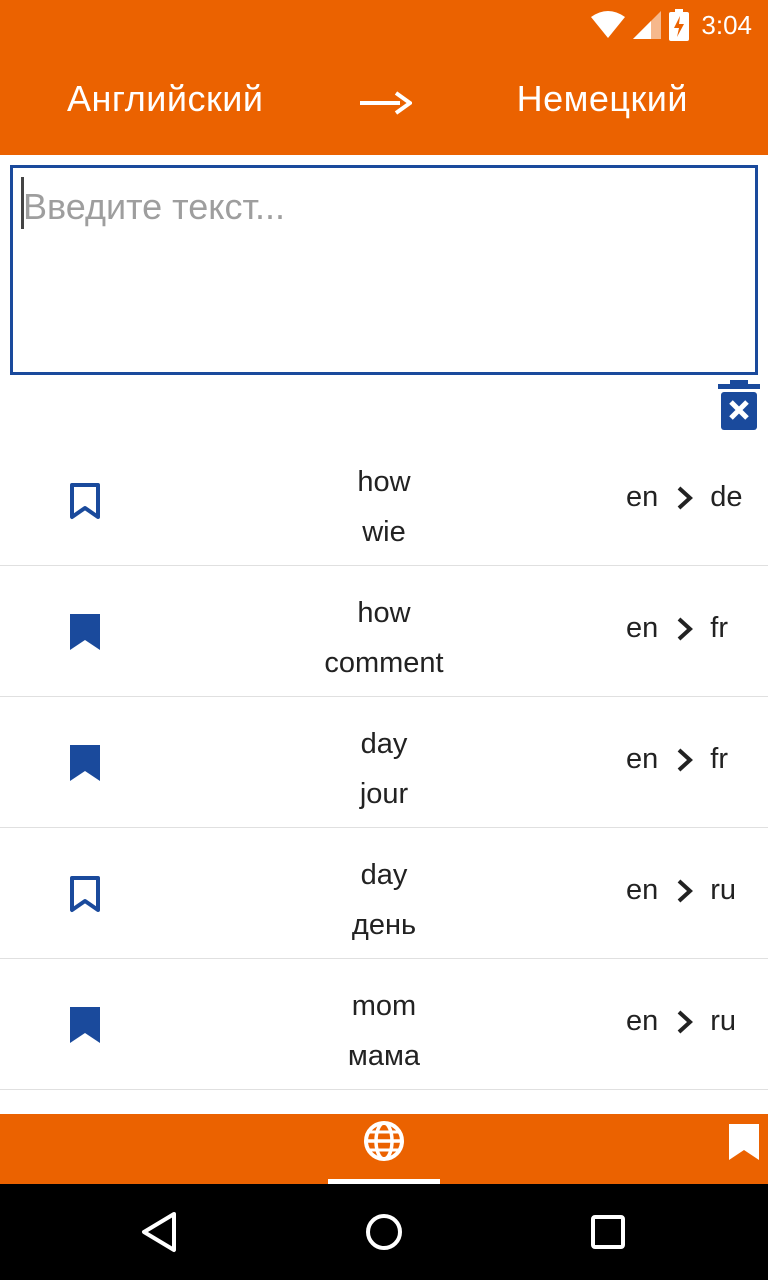 The width and height of the screenshot is (768, 1280). What do you see at coordinates (160, 1232) in the screenshot?
I see `back-icon` at bounding box center [160, 1232].